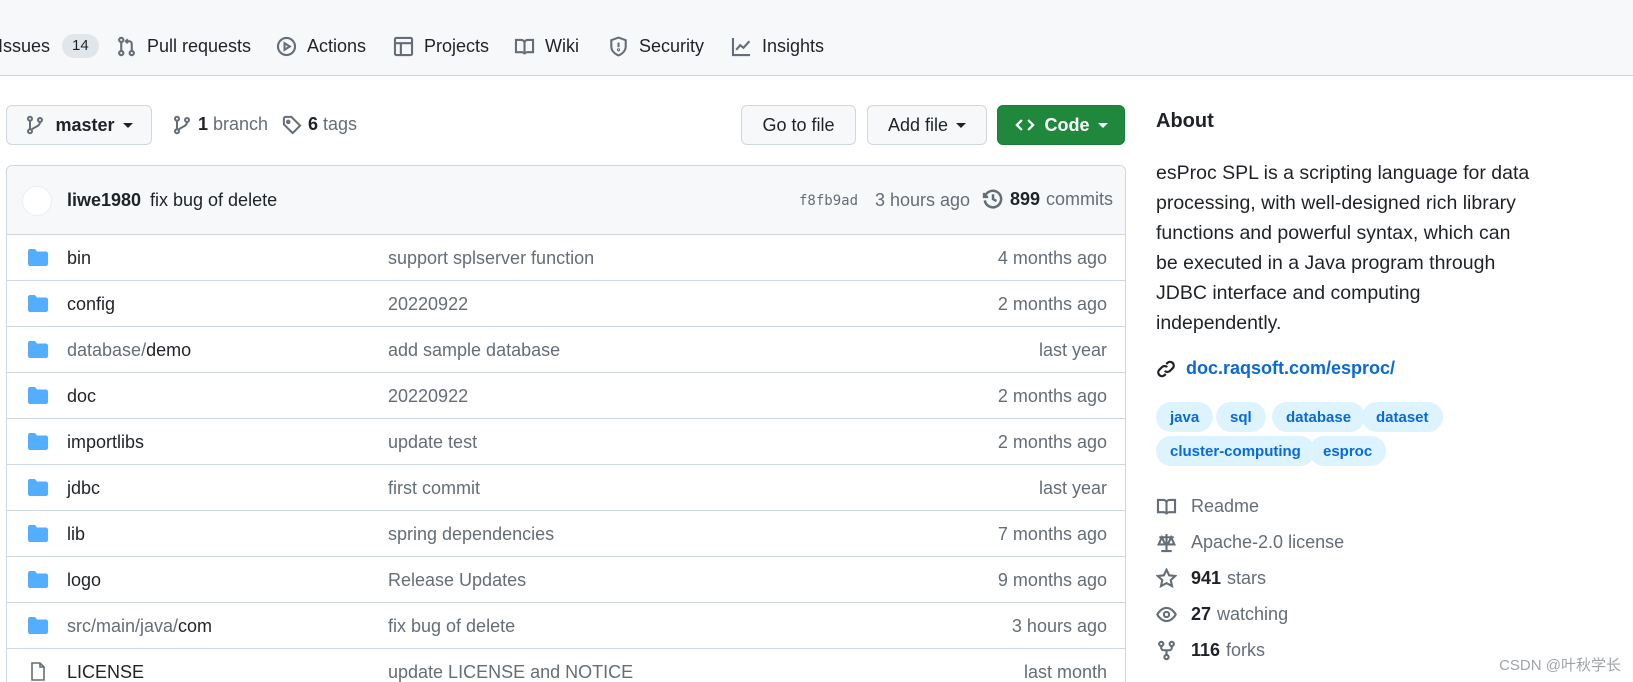 This screenshot has width=1633, height=682. Describe the element at coordinates (220, 124) in the screenshot. I see `branches-link: 1 branch` at that location.